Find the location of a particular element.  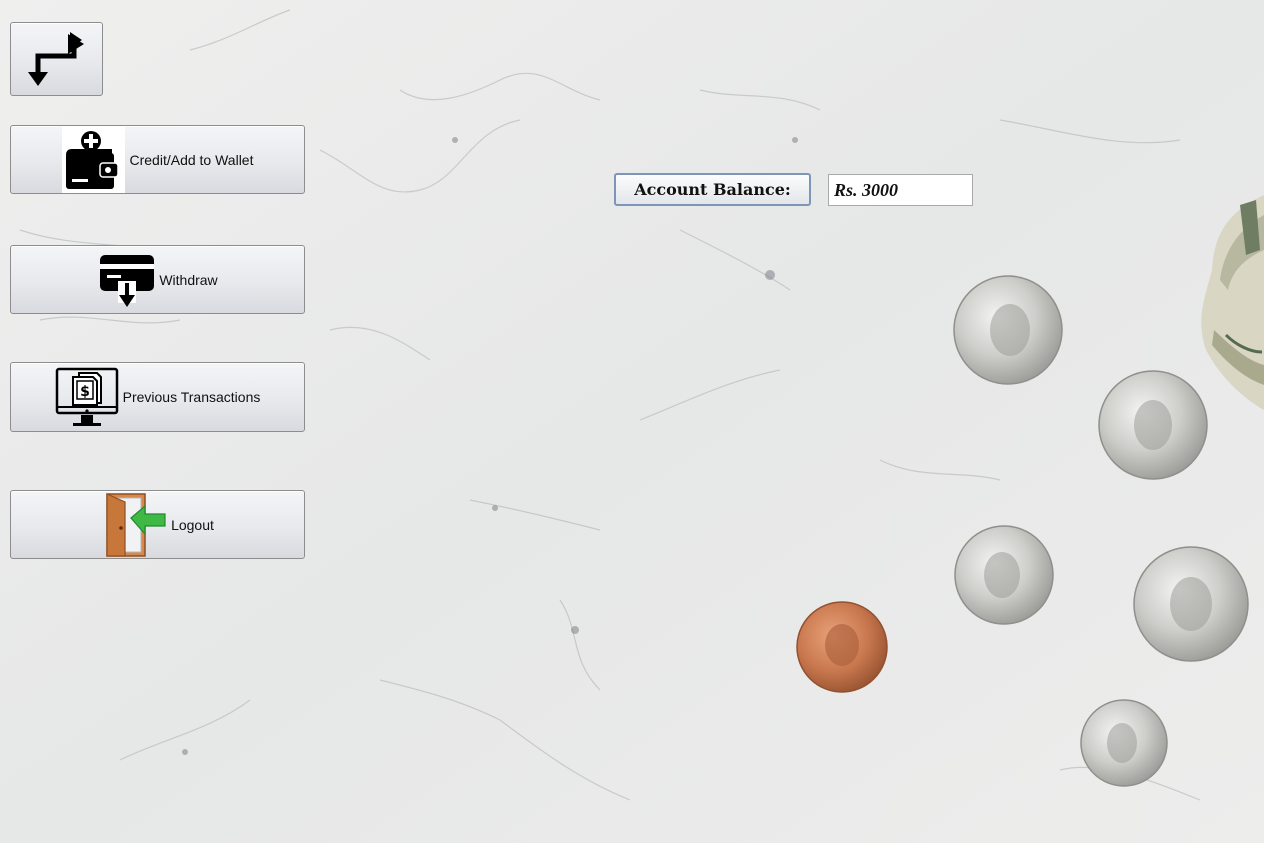

logout-label: Logout is located at coordinates (192, 524).